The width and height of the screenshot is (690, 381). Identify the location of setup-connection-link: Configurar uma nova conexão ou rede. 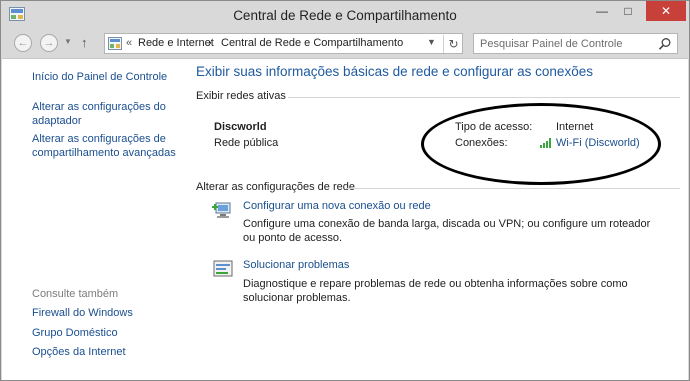
(337, 206).